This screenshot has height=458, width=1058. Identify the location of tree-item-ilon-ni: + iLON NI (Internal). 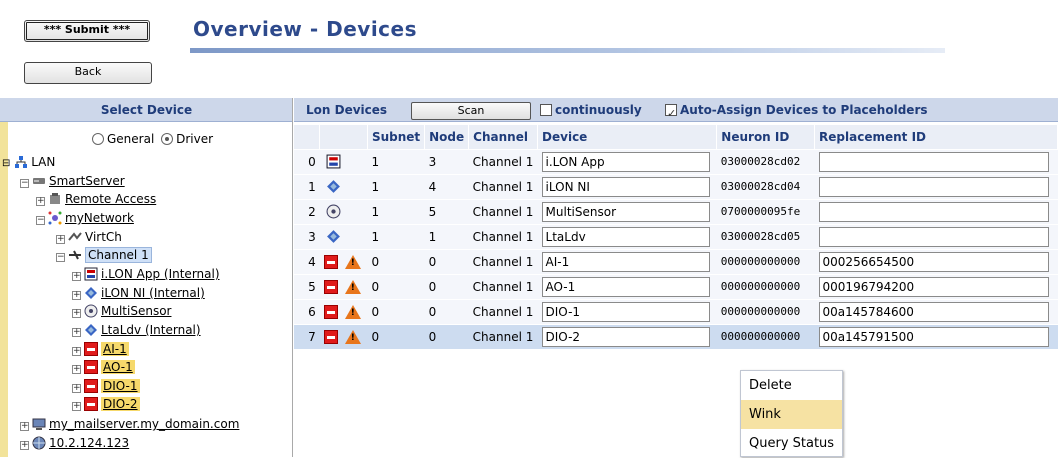
(138, 293).